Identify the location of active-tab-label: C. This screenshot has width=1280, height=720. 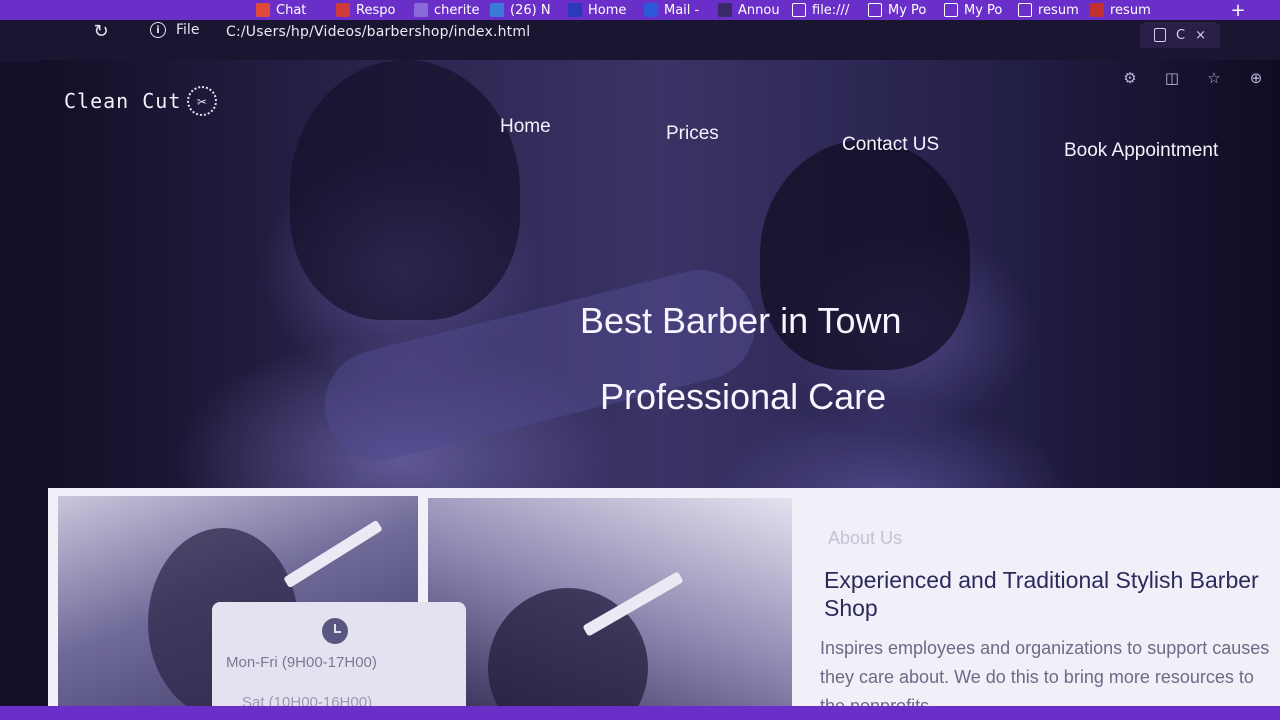
(1181, 35).